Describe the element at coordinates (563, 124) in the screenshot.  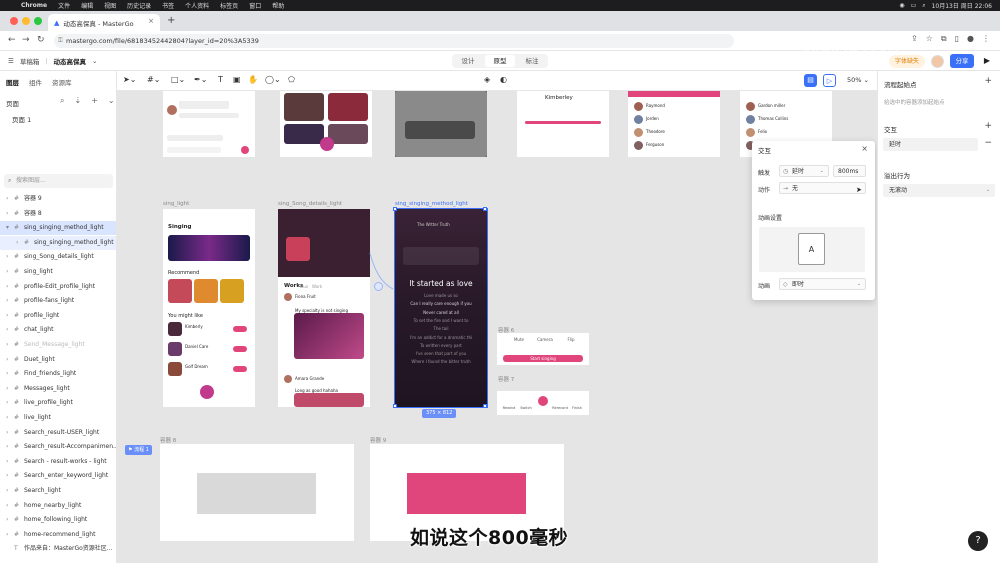
I see `frame-profile-top: Kimberley` at that location.